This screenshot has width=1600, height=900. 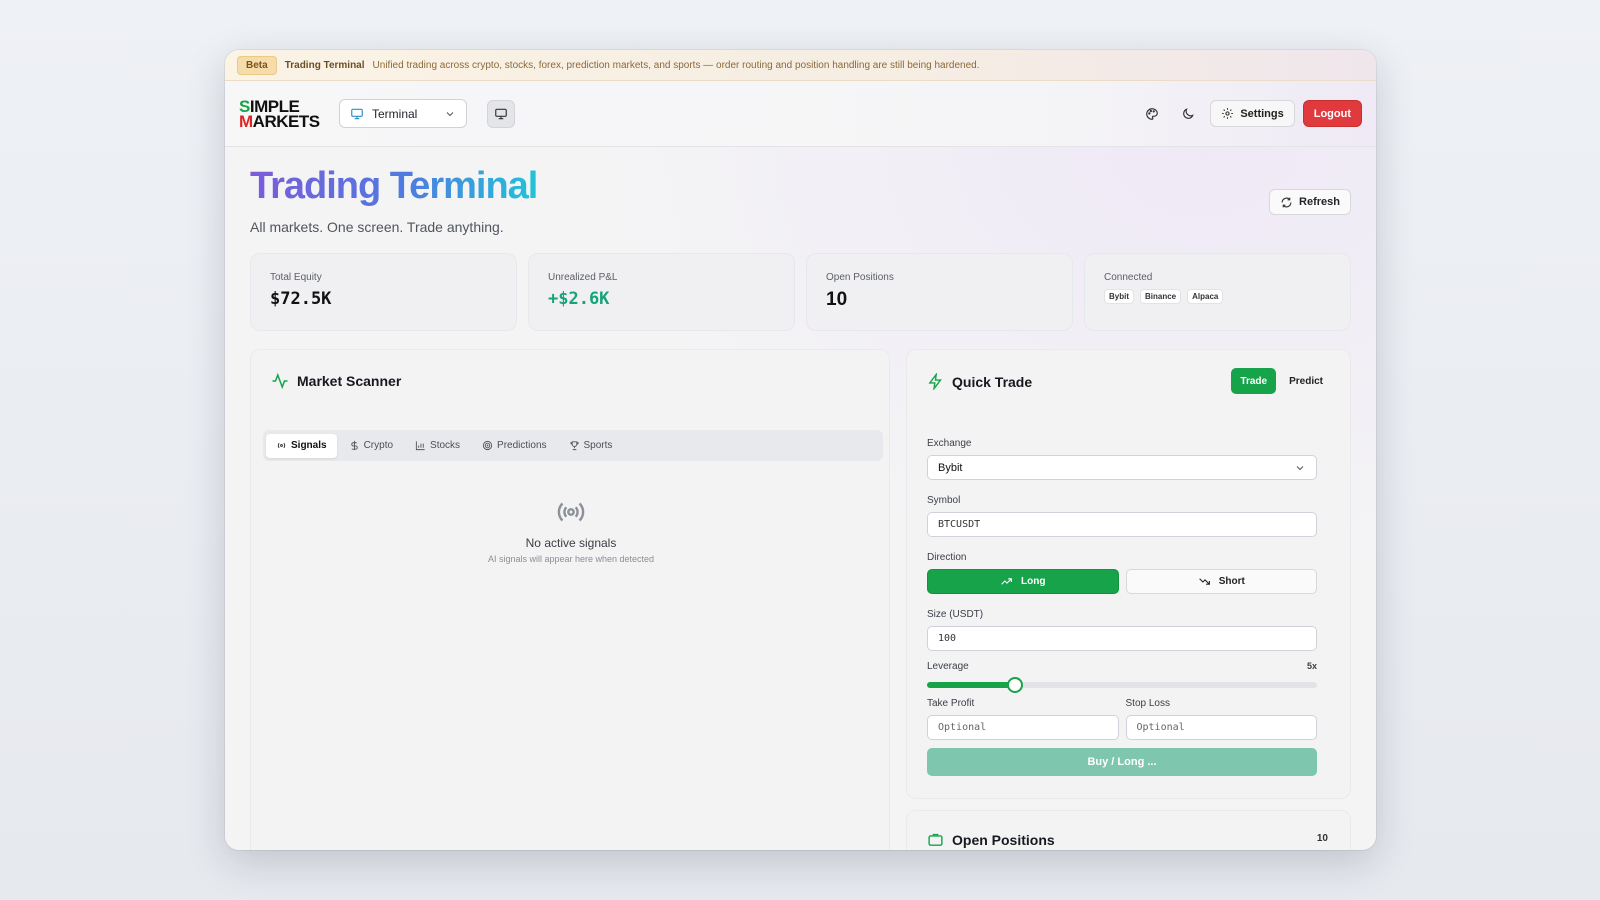 I want to click on simple-markets-logo: SIMPLE MARKETS, so click(x=279, y=114).